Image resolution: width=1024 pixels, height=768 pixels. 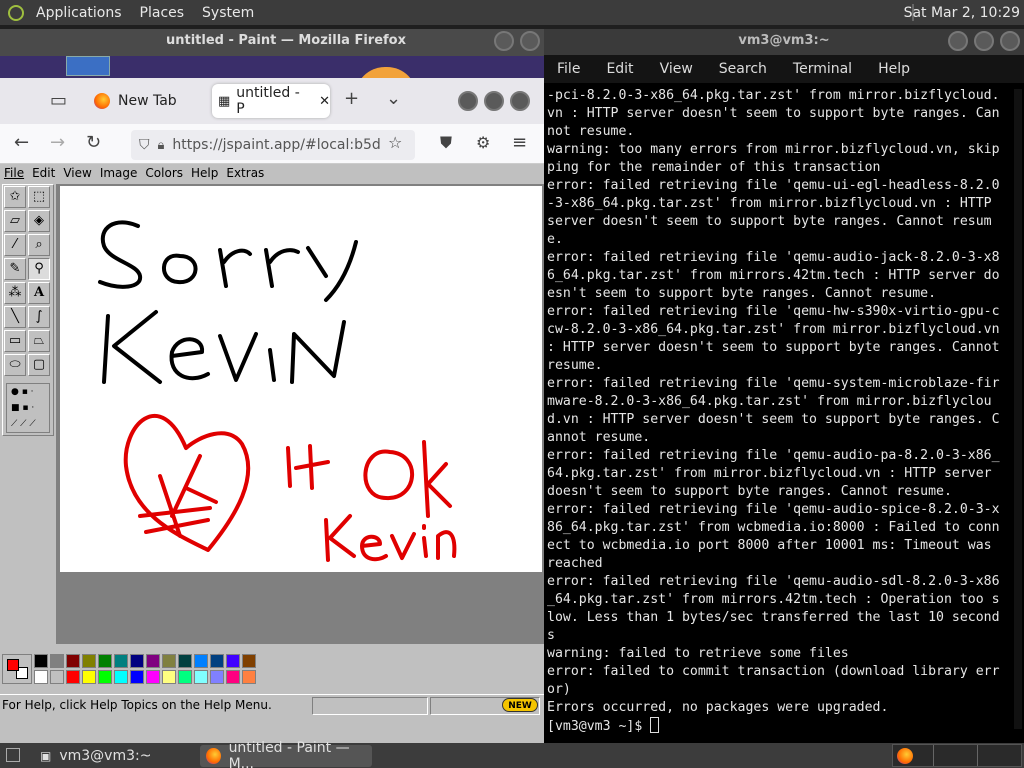 What do you see at coordinates (393, 98) in the screenshot?
I see `tab-list-chevron-down-icon: ⌄` at bounding box center [393, 98].